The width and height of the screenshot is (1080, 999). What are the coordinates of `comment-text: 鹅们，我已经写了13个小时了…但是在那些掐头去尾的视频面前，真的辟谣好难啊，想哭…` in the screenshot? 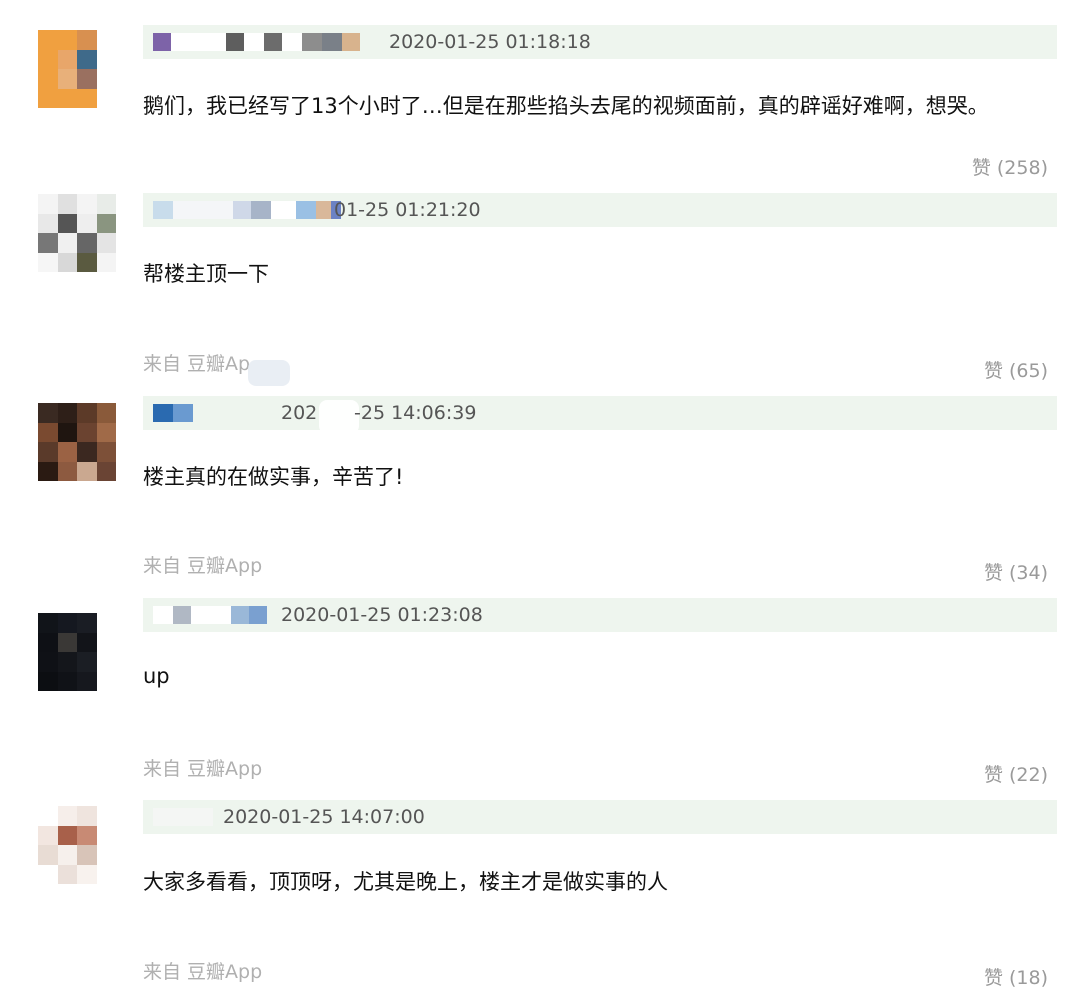 It's located at (566, 106).